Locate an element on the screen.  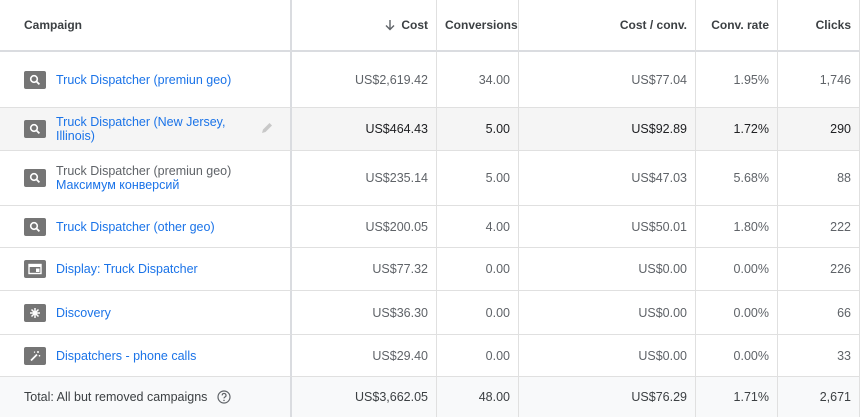
cost-cell: US$29.40 is located at coordinates (364, 356).